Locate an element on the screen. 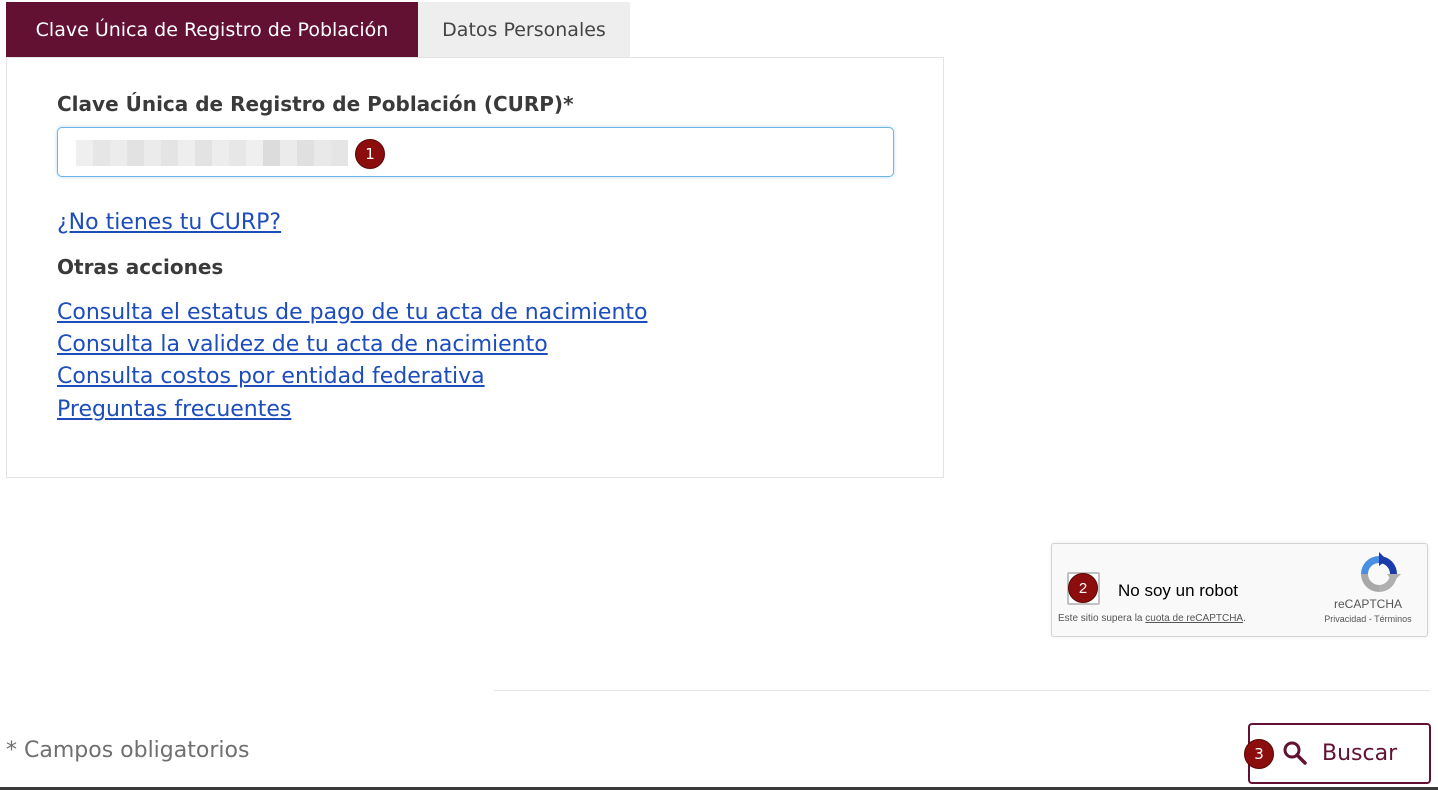 The height and width of the screenshot is (790, 1438). footer-divider is located at coordinates (962, 690).